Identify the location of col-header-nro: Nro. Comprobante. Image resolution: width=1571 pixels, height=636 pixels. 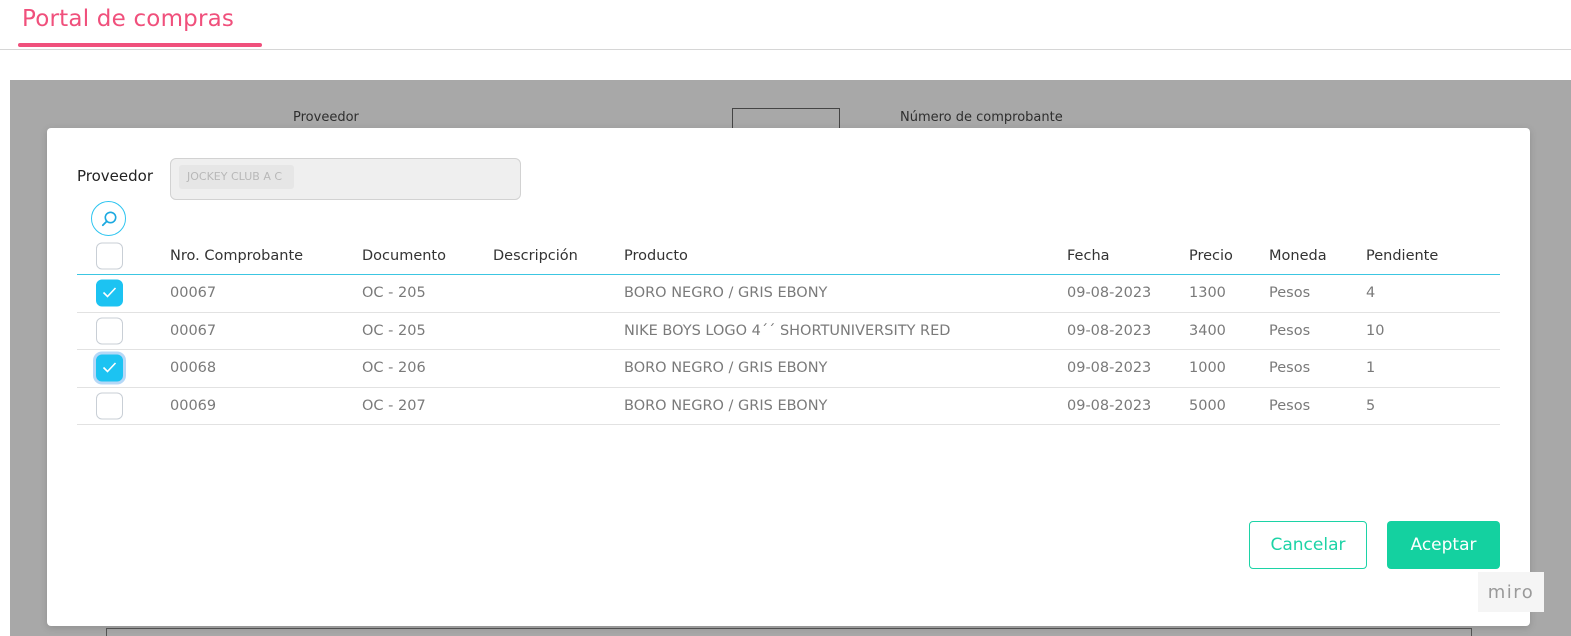
(237, 256).